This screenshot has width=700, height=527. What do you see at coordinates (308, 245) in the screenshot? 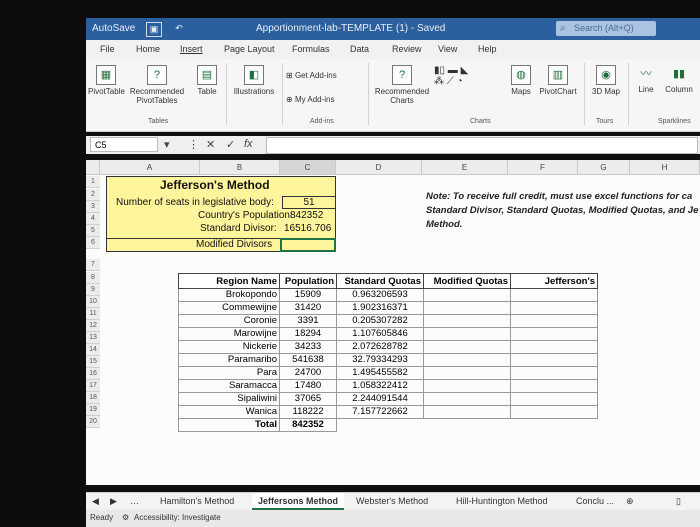
I see `selected-cell-c5` at bounding box center [308, 245].